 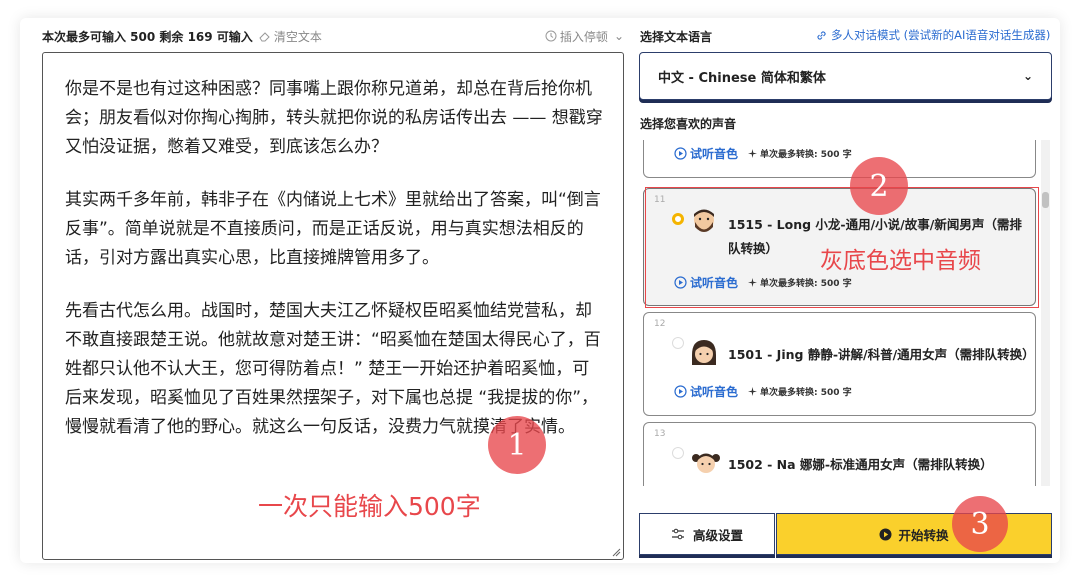 What do you see at coordinates (660, 434) in the screenshot?
I see `voice-index: 13` at bounding box center [660, 434].